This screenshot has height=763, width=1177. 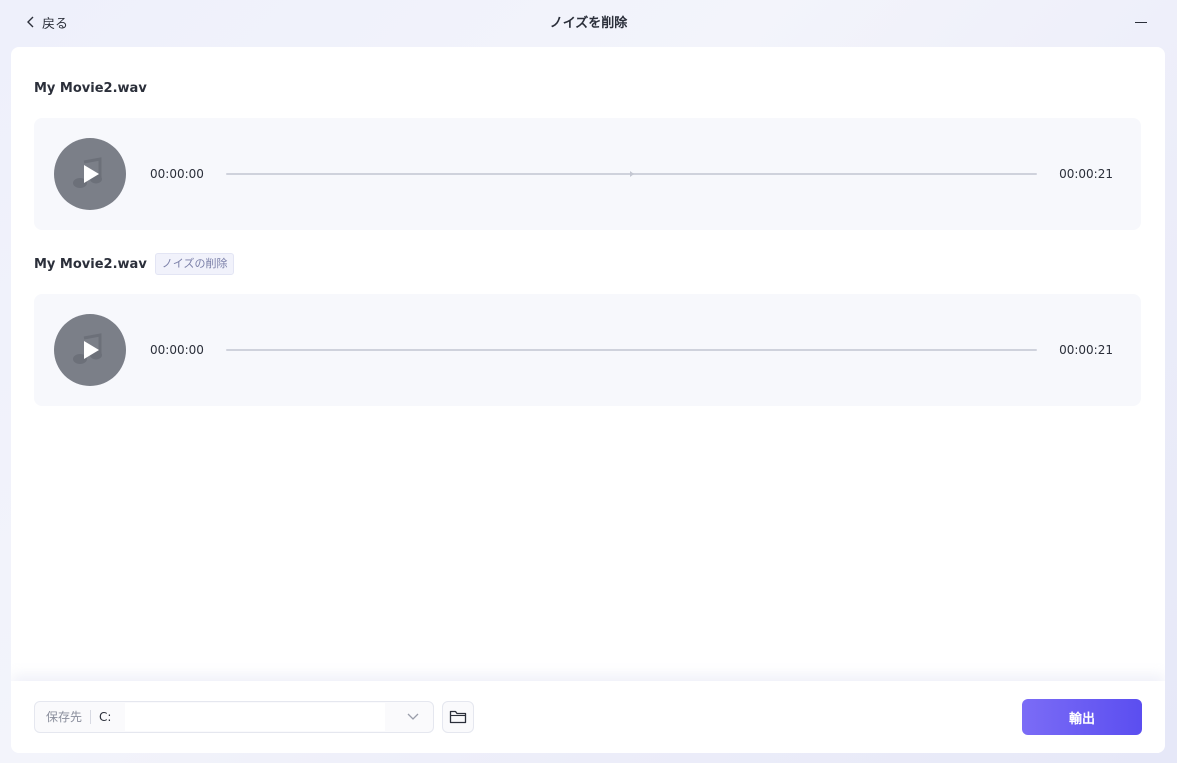 What do you see at coordinates (588, 717) in the screenshot?
I see `footer-bar: 保存先 C: 輸出` at bounding box center [588, 717].